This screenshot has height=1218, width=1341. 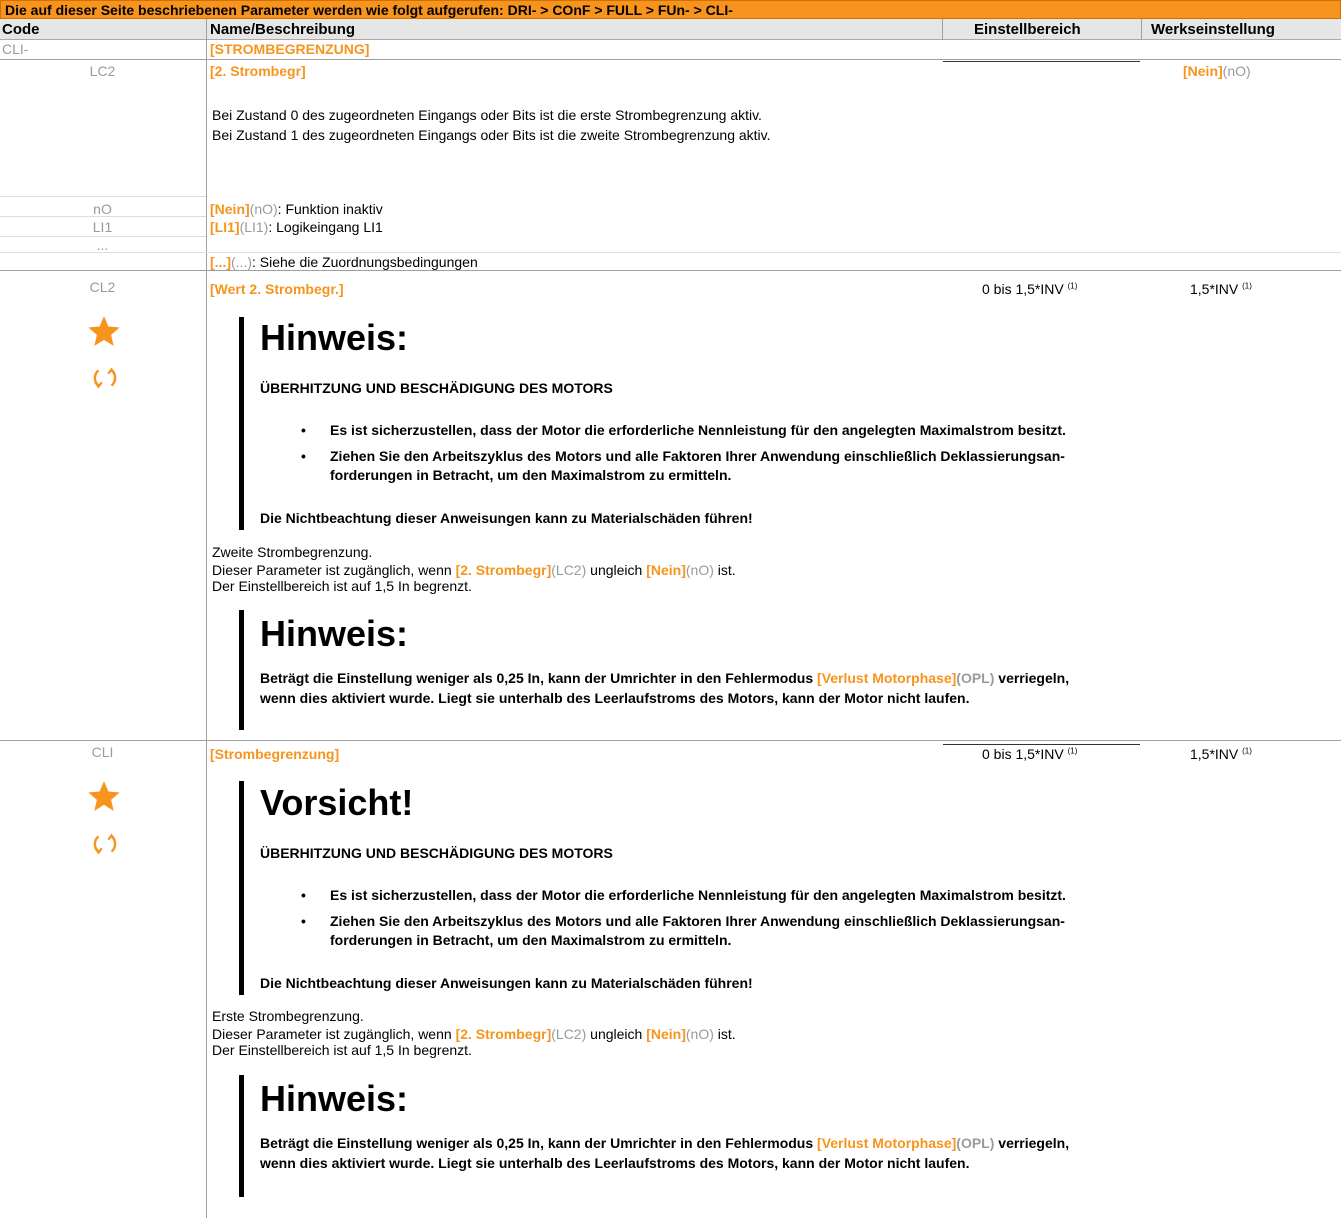 What do you see at coordinates (288, 1016) in the screenshot?
I see `cli-description-1: Erste Strombegrenzung.` at bounding box center [288, 1016].